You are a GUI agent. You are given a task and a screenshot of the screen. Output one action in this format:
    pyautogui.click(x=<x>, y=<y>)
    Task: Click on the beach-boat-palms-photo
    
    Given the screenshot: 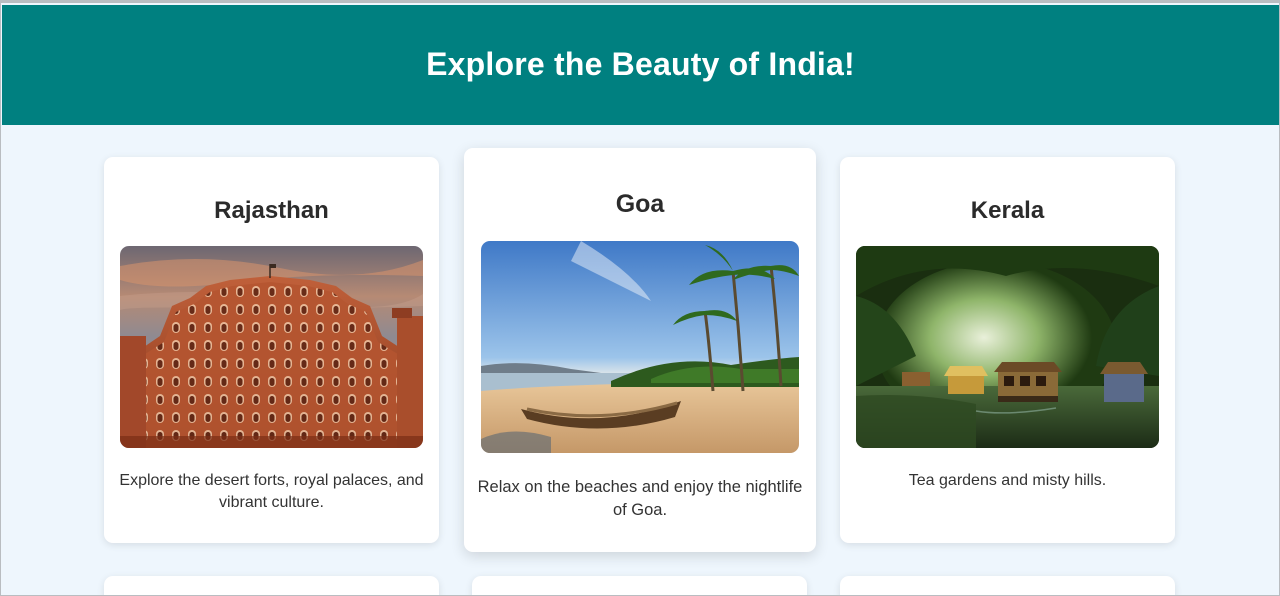 What is the action you would take?
    pyautogui.click(x=640, y=347)
    